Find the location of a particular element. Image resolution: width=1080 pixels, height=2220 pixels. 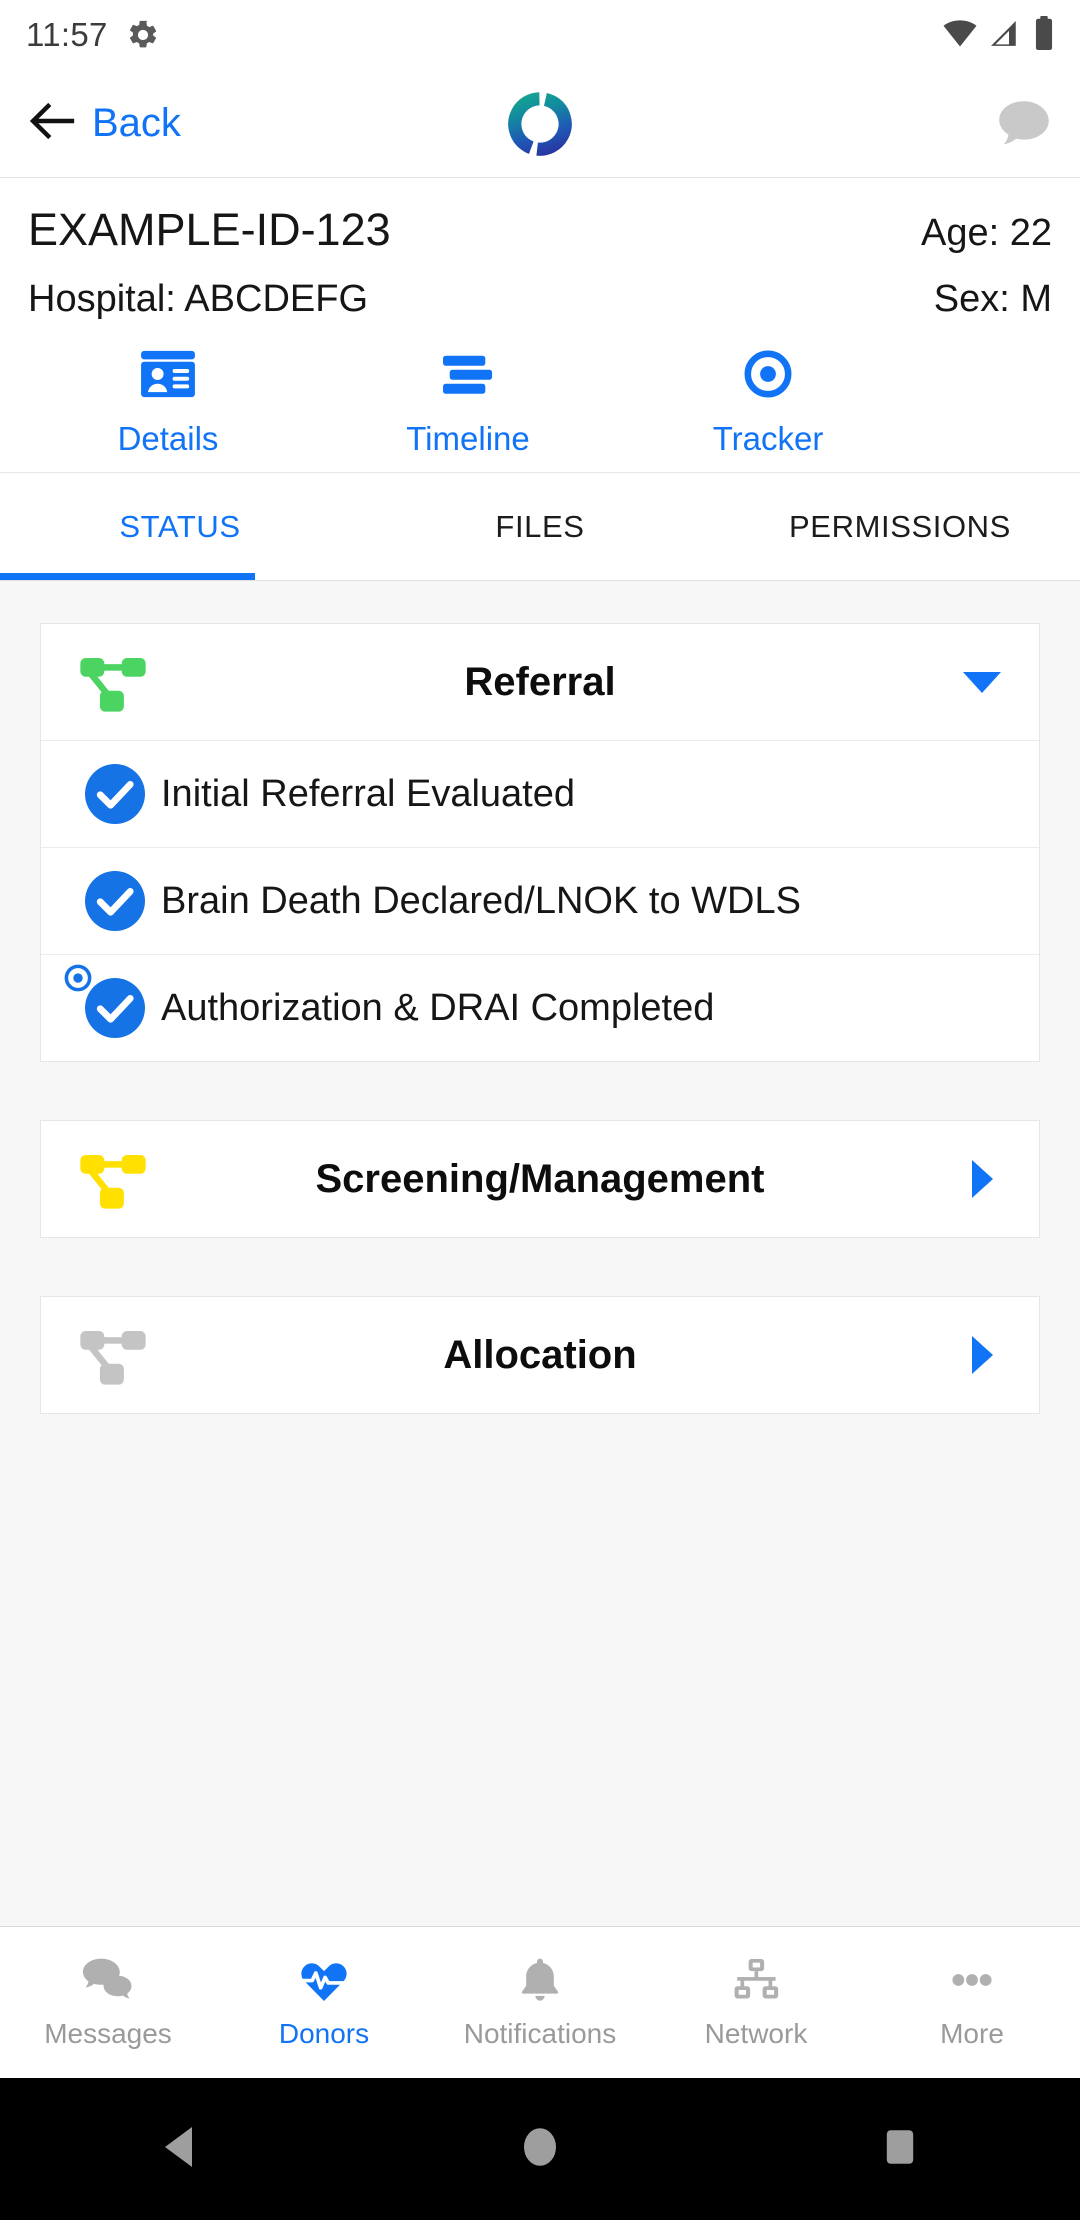

bottom-nav-donors-label: Donors is located at coordinates (324, 2033).